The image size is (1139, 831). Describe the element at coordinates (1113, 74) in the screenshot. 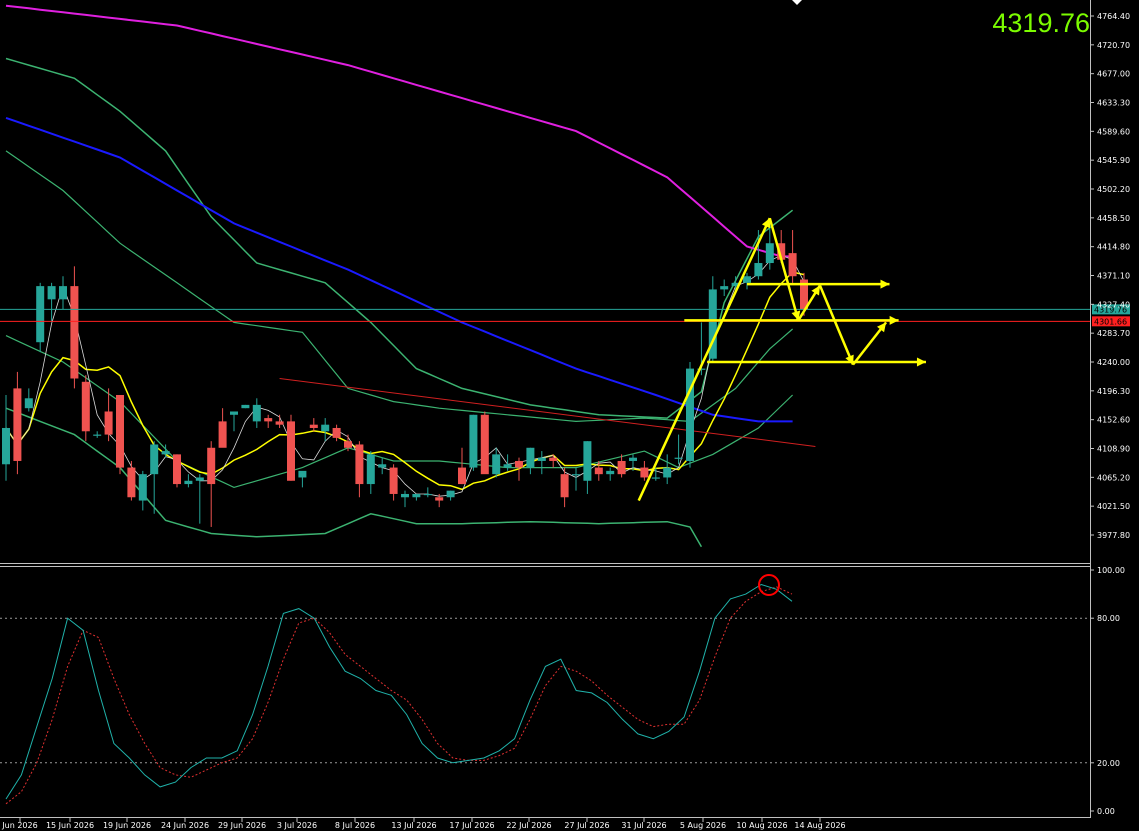

I see `price-tick-label: 4677.00` at that location.